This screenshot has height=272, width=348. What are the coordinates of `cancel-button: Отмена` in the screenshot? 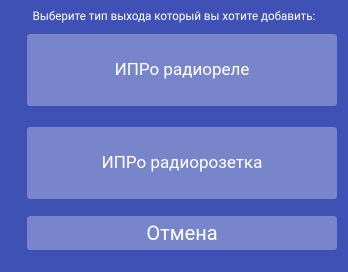 It's located at (182, 233).